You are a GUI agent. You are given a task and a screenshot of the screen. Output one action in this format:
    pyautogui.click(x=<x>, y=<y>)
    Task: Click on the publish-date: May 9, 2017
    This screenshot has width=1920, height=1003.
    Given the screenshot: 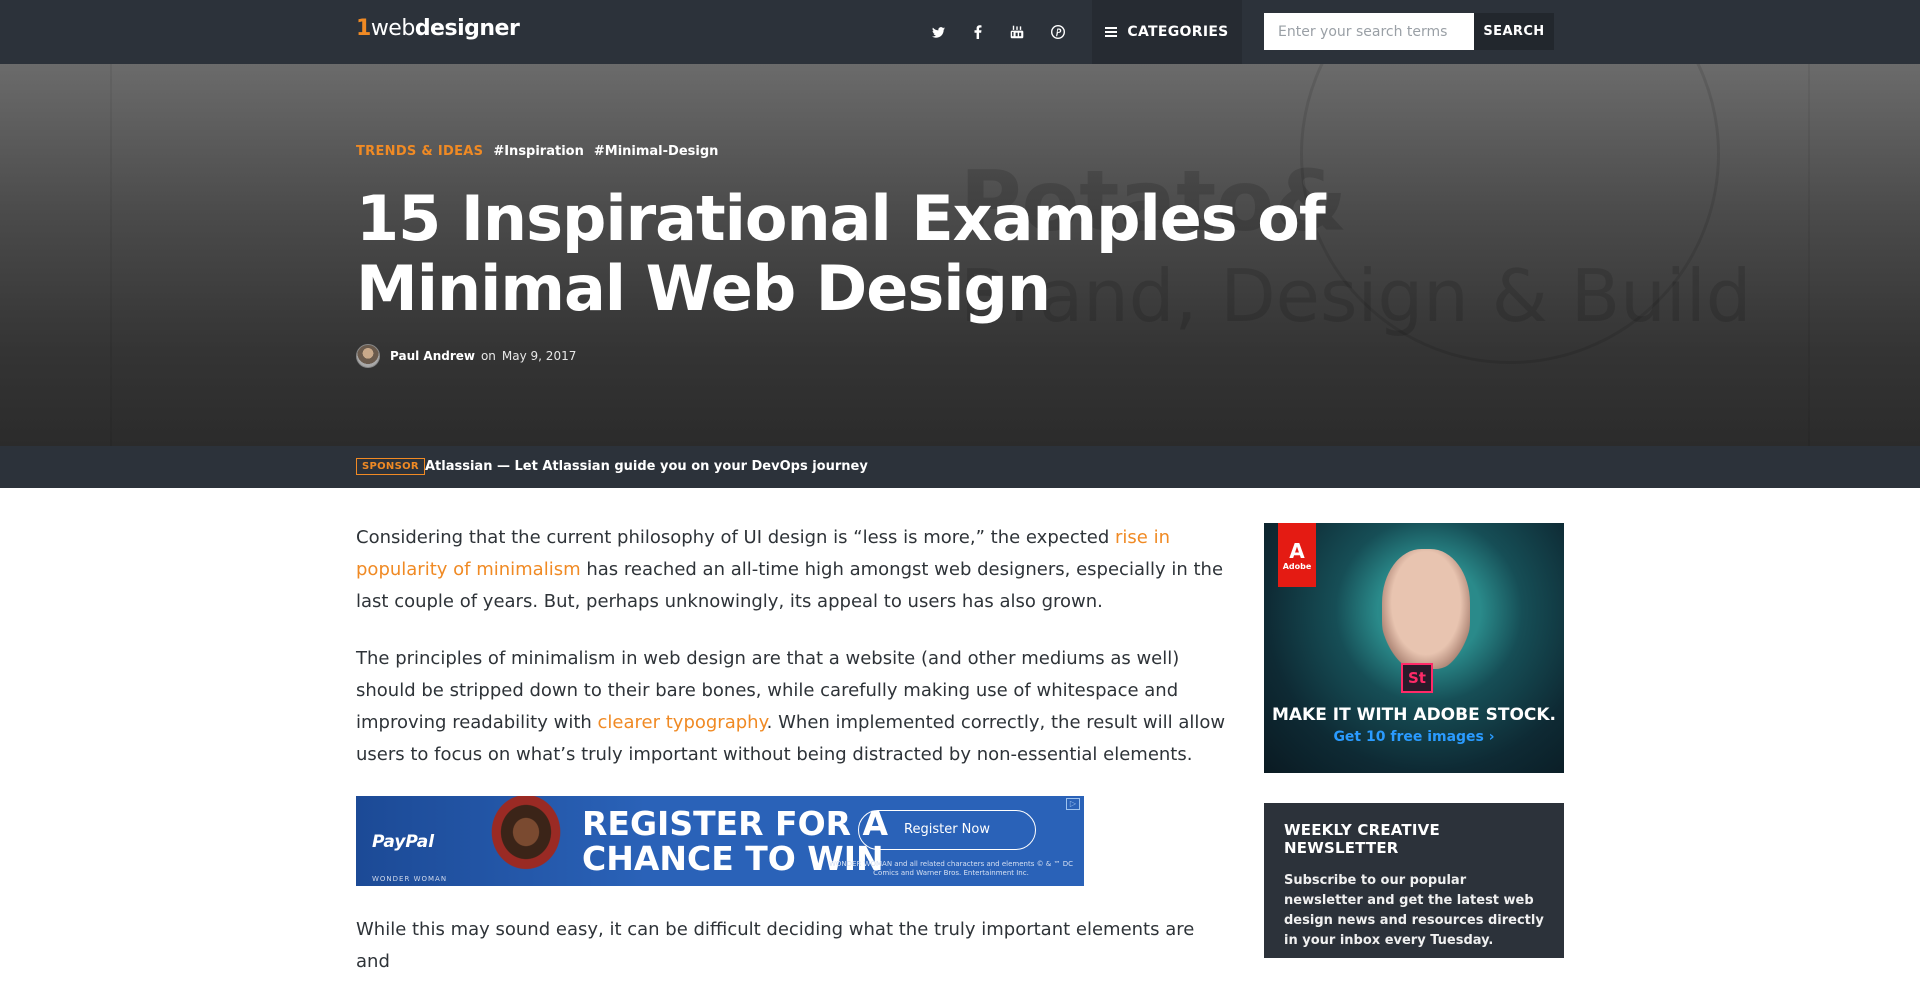 What is the action you would take?
    pyautogui.click(x=539, y=356)
    